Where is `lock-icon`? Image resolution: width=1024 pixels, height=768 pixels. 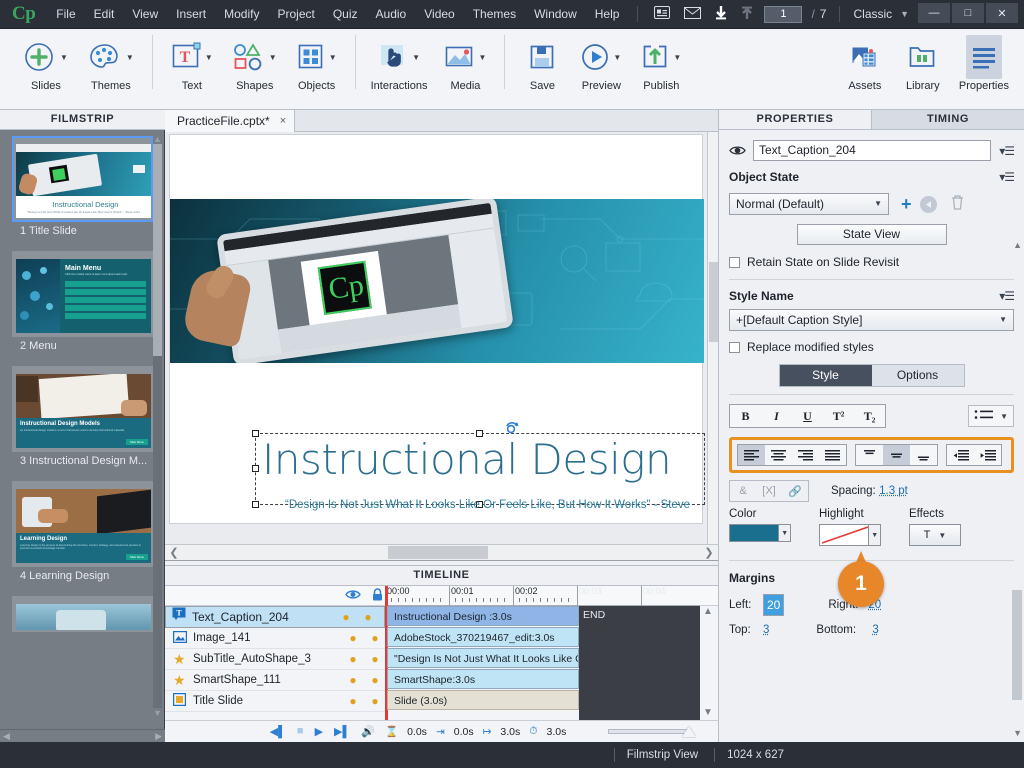
lock-icon is located at coordinates (377, 596).